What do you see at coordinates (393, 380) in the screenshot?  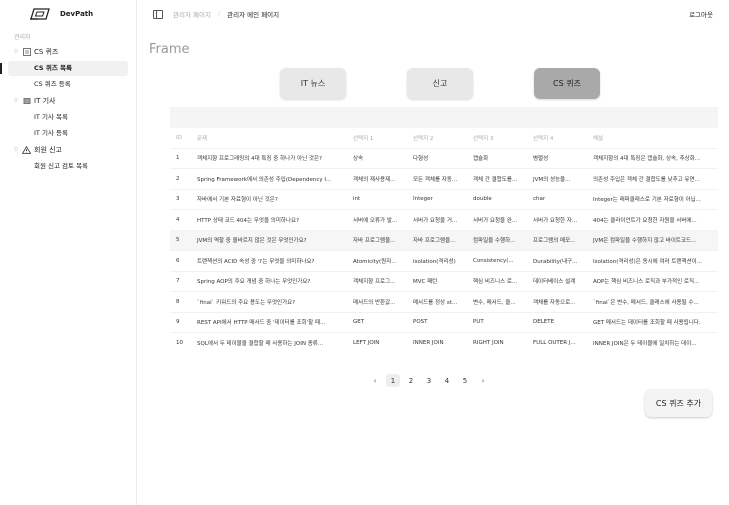 I see `page-button-1: 1` at bounding box center [393, 380].